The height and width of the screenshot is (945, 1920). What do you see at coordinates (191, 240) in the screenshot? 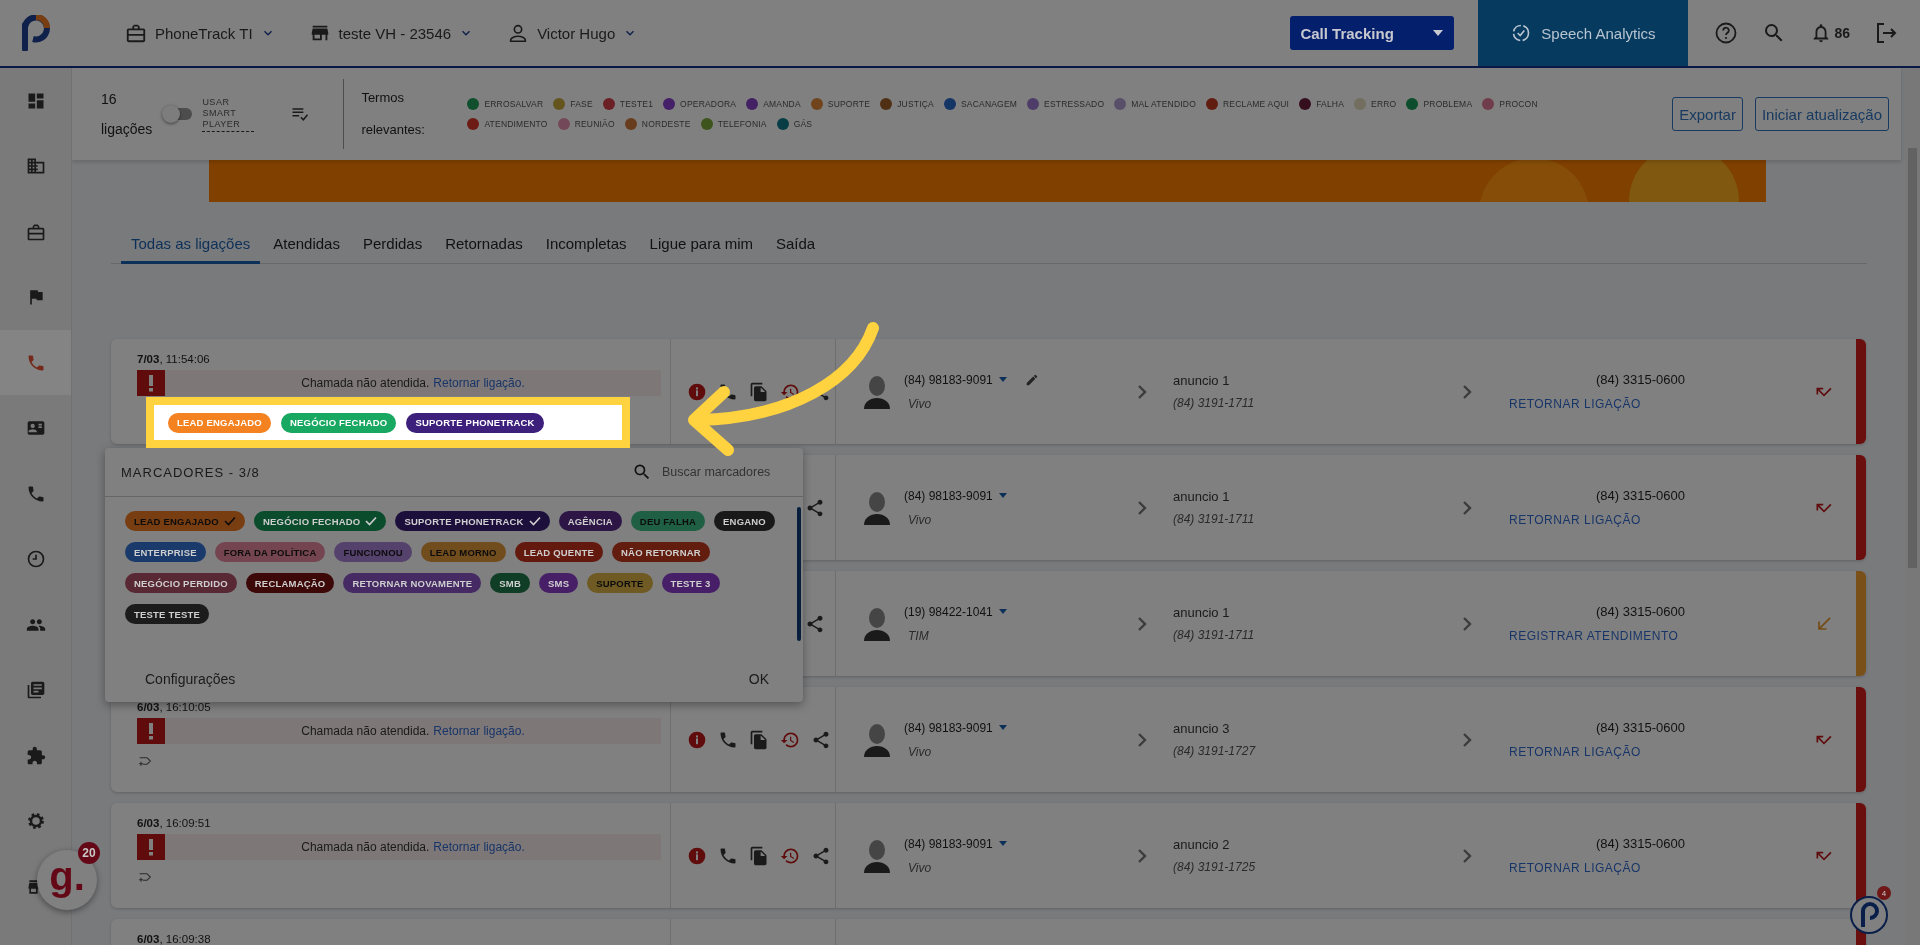
I see `tab: Todas as ligações` at bounding box center [191, 240].